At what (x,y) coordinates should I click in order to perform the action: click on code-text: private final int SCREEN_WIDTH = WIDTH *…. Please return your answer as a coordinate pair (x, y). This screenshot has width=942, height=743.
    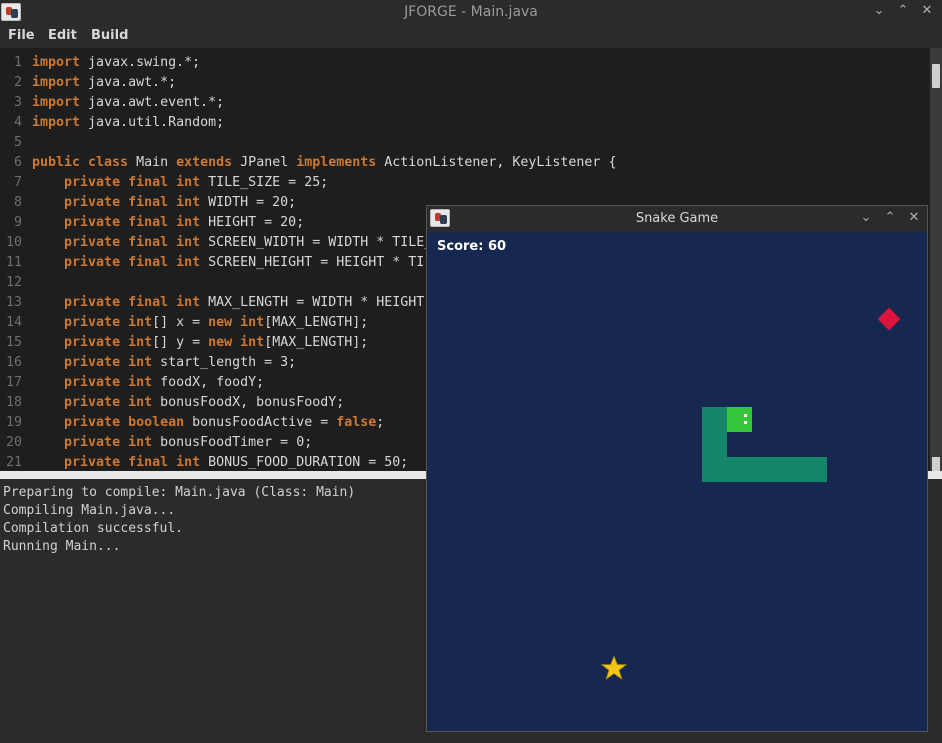
    Looking at the image, I should click on (248, 242).